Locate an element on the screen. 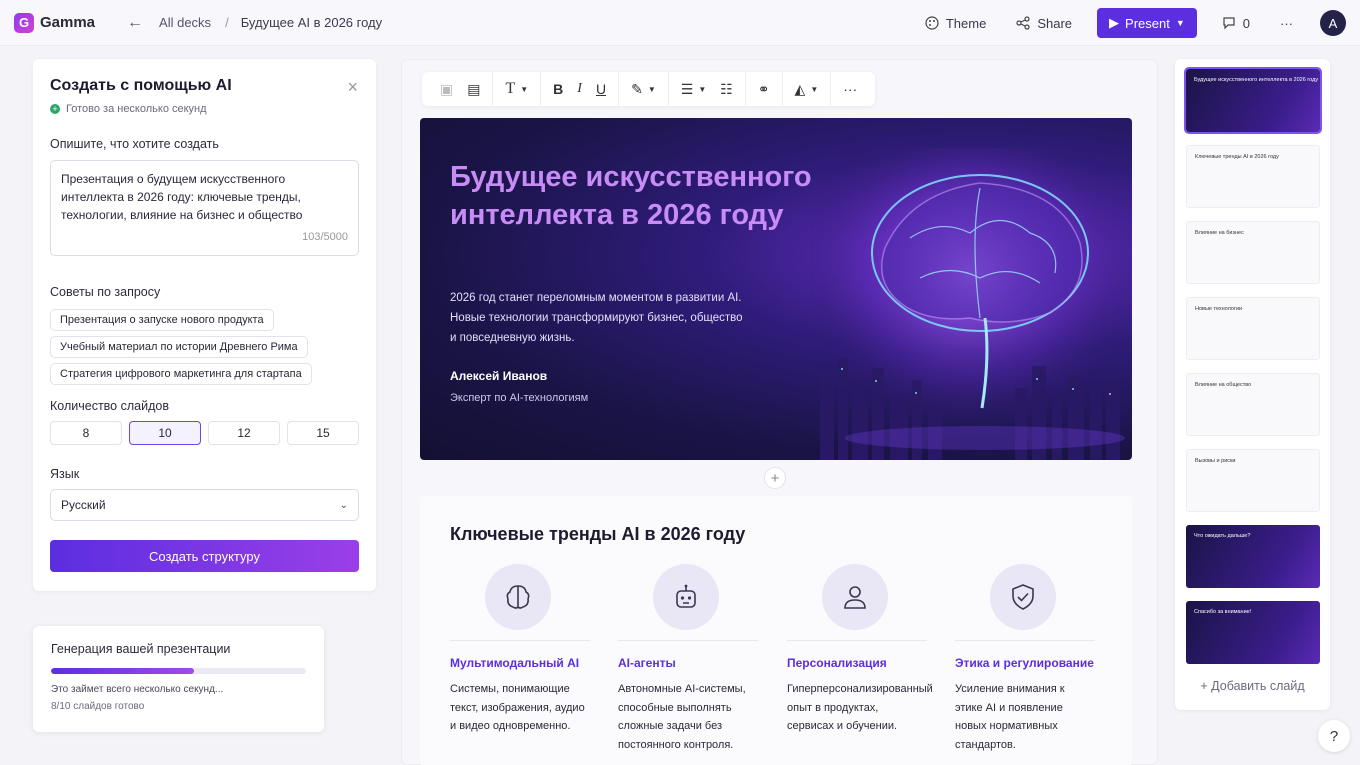 Image resolution: width=1360 pixels, height=765 pixels. theme-button: Theme is located at coordinates (955, 23).